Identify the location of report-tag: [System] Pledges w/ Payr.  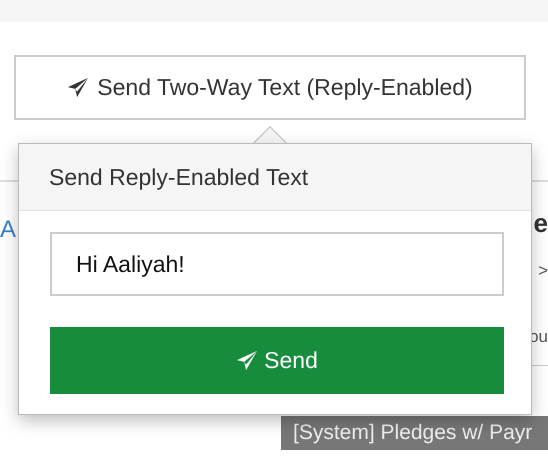
(414, 433).